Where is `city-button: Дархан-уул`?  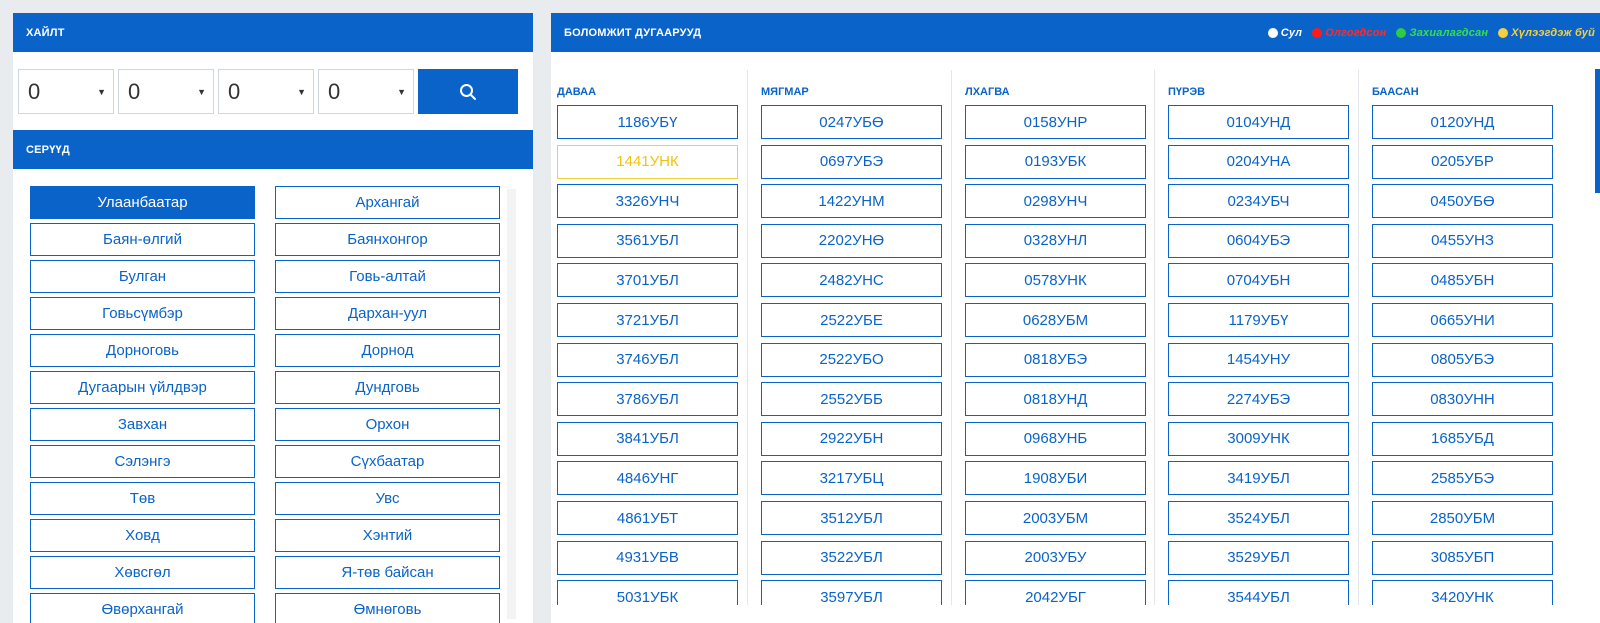 city-button: Дархан-уул is located at coordinates (387, 313).